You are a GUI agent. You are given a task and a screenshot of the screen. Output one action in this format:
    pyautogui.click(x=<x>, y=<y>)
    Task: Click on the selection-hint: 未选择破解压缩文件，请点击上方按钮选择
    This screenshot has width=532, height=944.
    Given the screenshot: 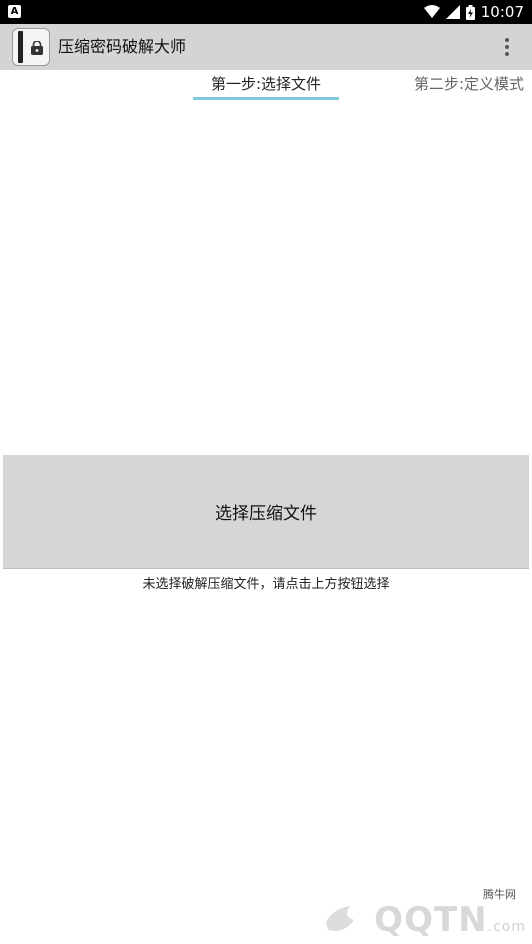 What is the action you would take?
    pyautogui.click(x=266, y=584)
    